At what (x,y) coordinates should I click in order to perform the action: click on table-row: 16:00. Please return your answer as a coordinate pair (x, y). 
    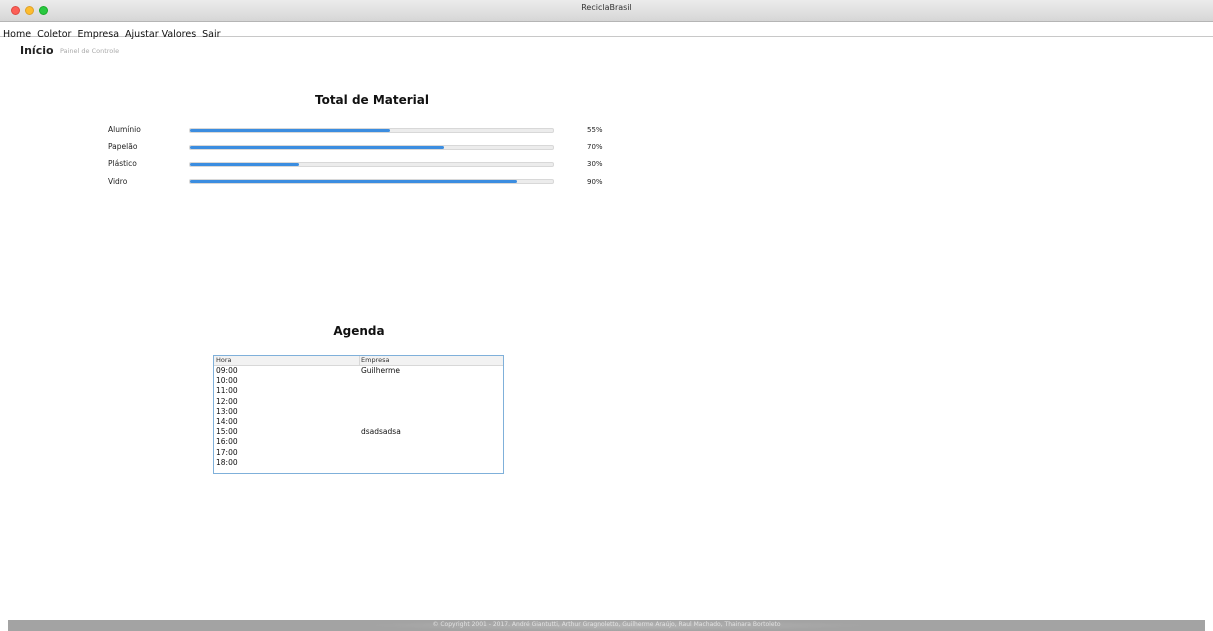
    Looking at the image, I should click on (358, 442).